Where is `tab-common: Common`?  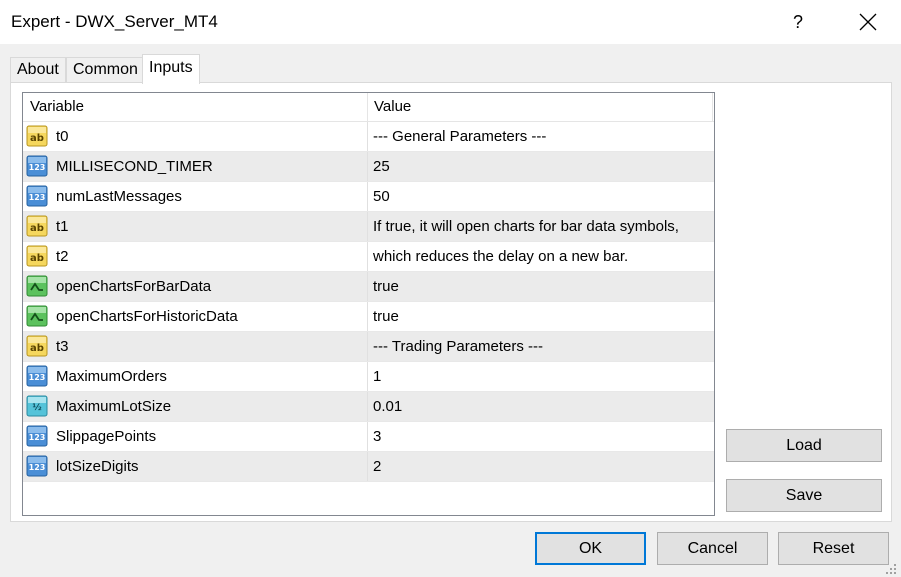 tab-common: Common is located at coordinates (105, 70).